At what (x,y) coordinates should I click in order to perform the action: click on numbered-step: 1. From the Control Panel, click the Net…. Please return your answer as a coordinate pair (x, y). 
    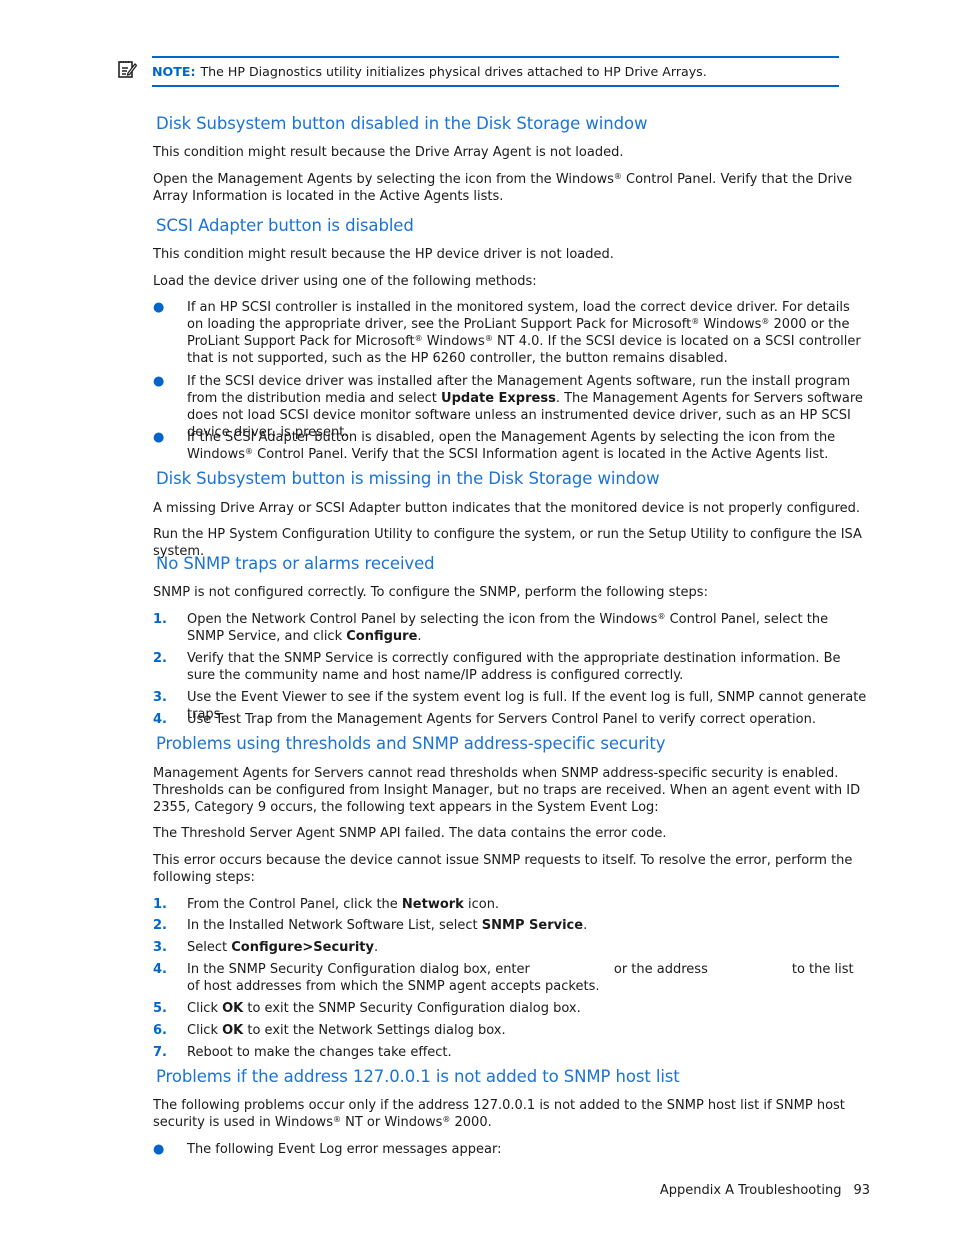
    Looking at the image, I should click on (511, 904).